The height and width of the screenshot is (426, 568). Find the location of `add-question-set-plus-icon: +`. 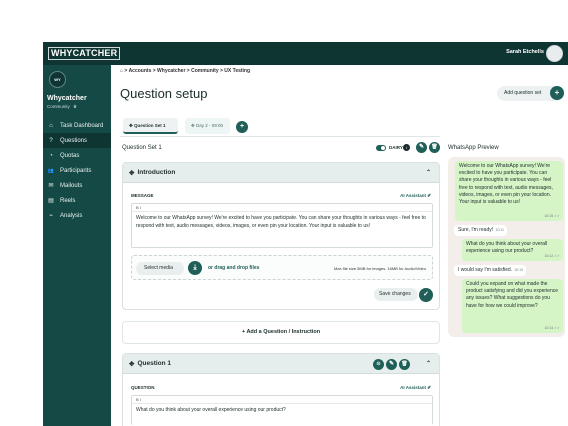

add-question-set-plus-icon: + is located at coordinates (557, 93).